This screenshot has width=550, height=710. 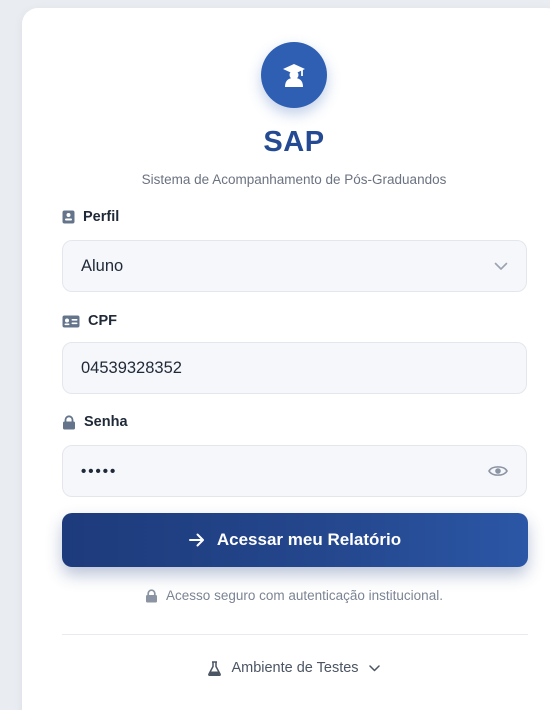 I want to click on password-label: Senha, so click(x=95, y=422).